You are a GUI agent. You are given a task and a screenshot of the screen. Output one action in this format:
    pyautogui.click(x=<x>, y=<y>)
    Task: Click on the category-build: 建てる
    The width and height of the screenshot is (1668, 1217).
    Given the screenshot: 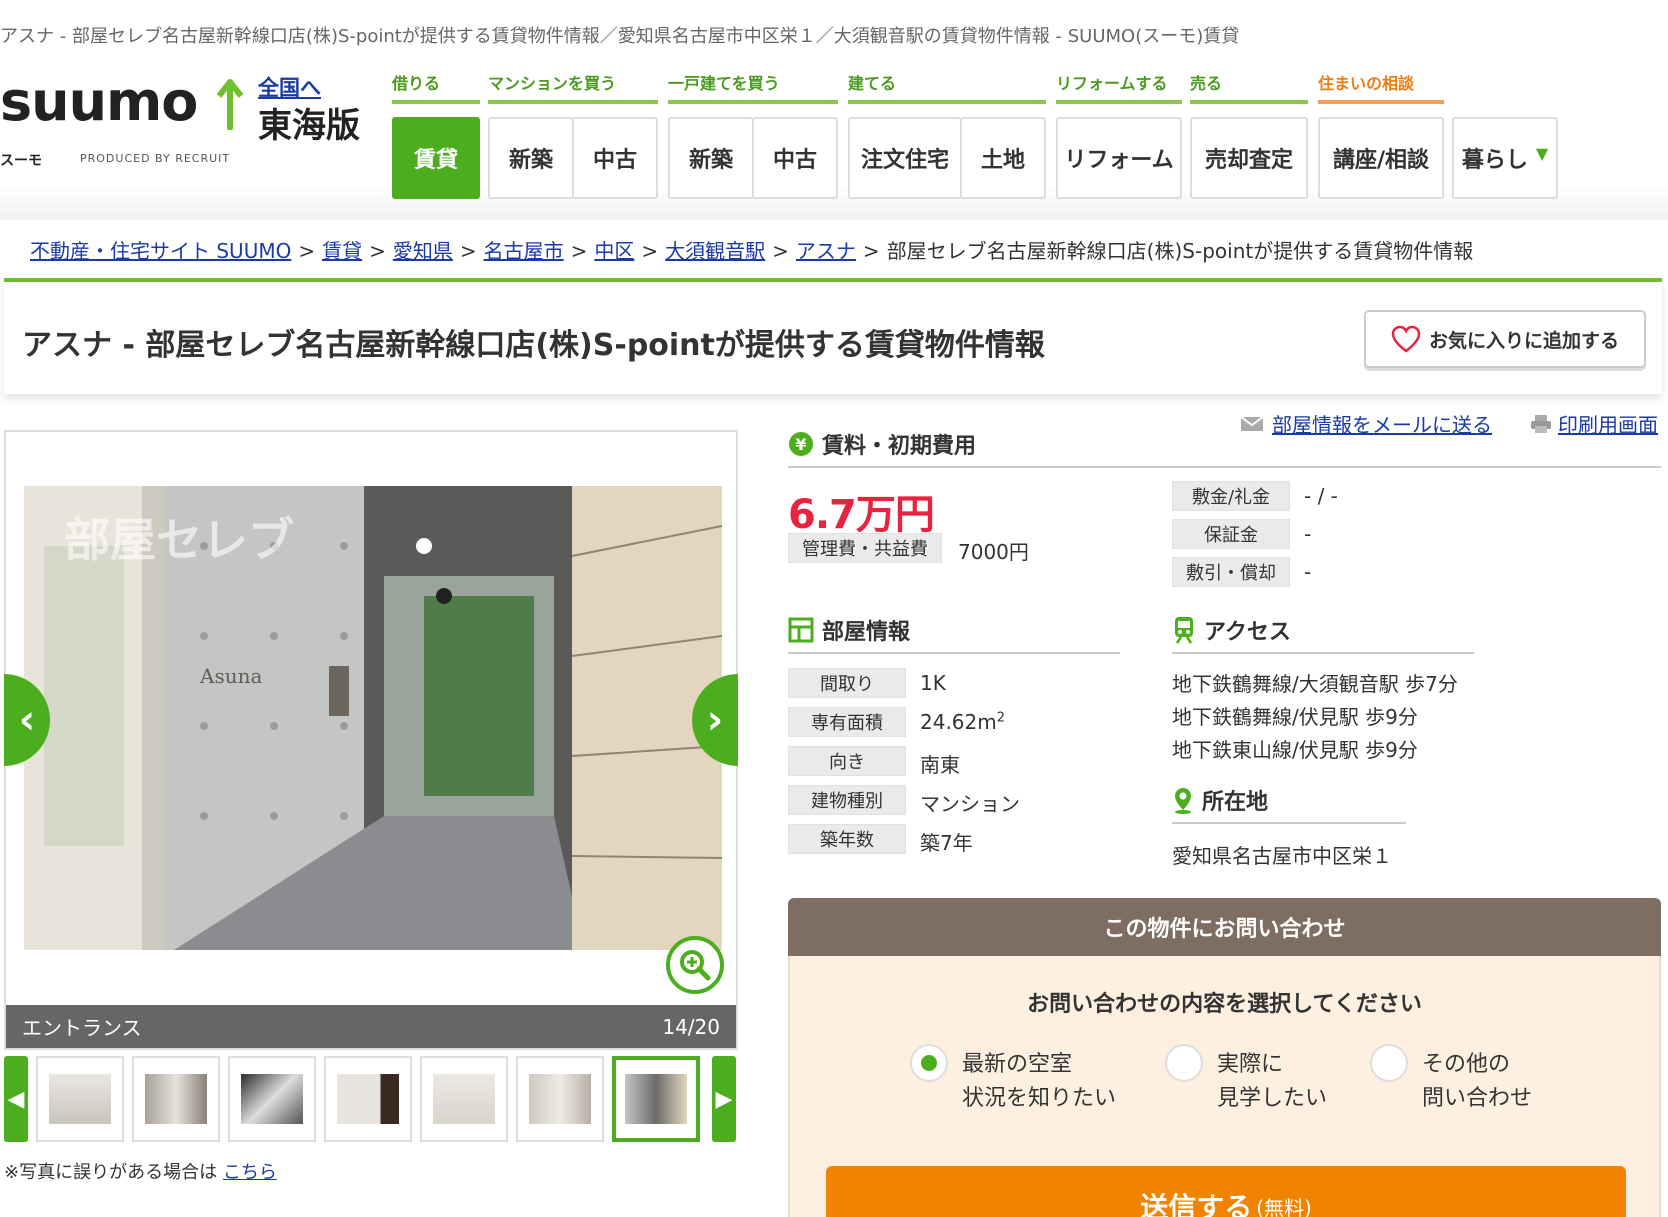 What is the action you would take?
    pyautogui.click(x=947, y=87)
    